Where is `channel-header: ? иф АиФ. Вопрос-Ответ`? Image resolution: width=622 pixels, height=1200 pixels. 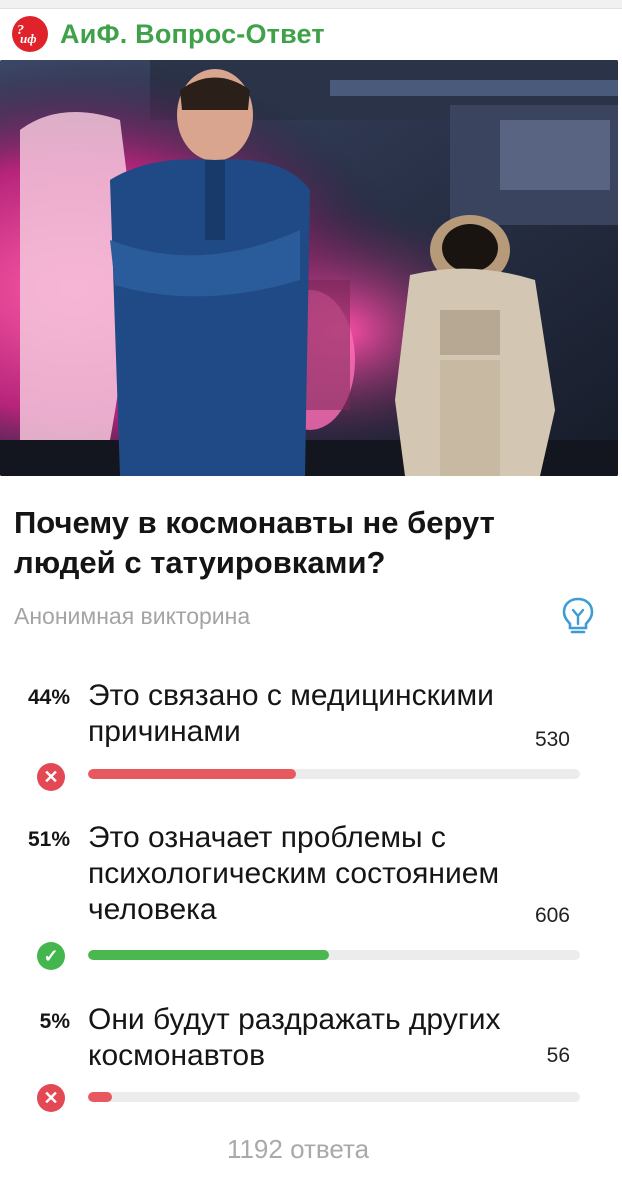 channel-header: ? иф АиФ. Вопрос-Ответ is located at coordinates (168, 34).